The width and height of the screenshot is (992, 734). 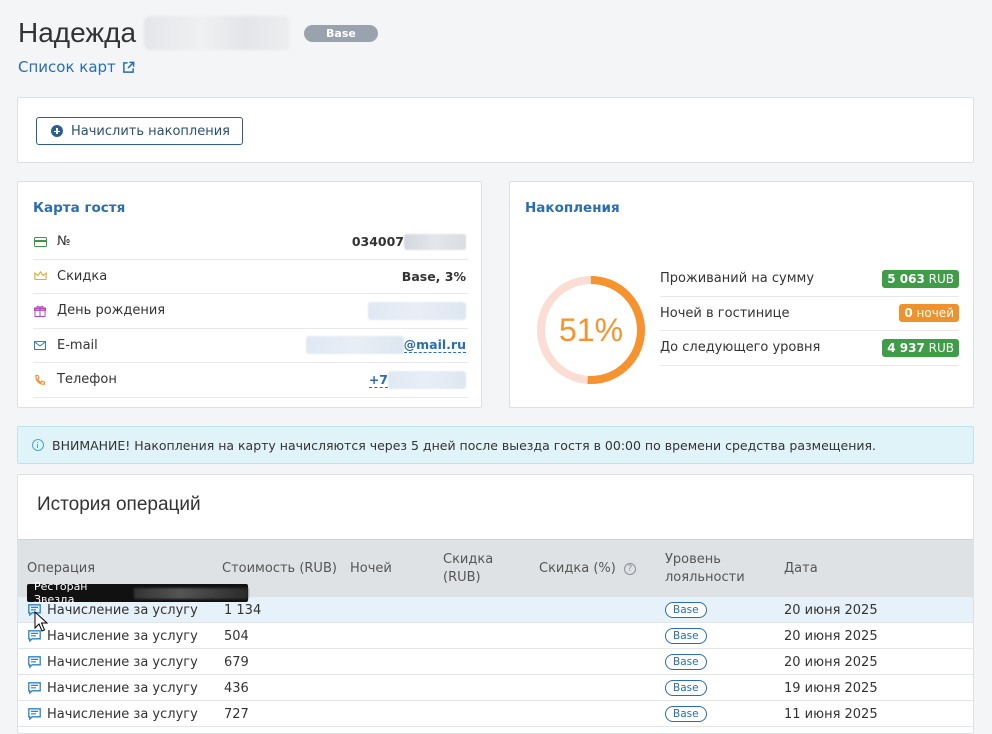 I want to click on progress-donut: 51%, so click(x=591, y=330).